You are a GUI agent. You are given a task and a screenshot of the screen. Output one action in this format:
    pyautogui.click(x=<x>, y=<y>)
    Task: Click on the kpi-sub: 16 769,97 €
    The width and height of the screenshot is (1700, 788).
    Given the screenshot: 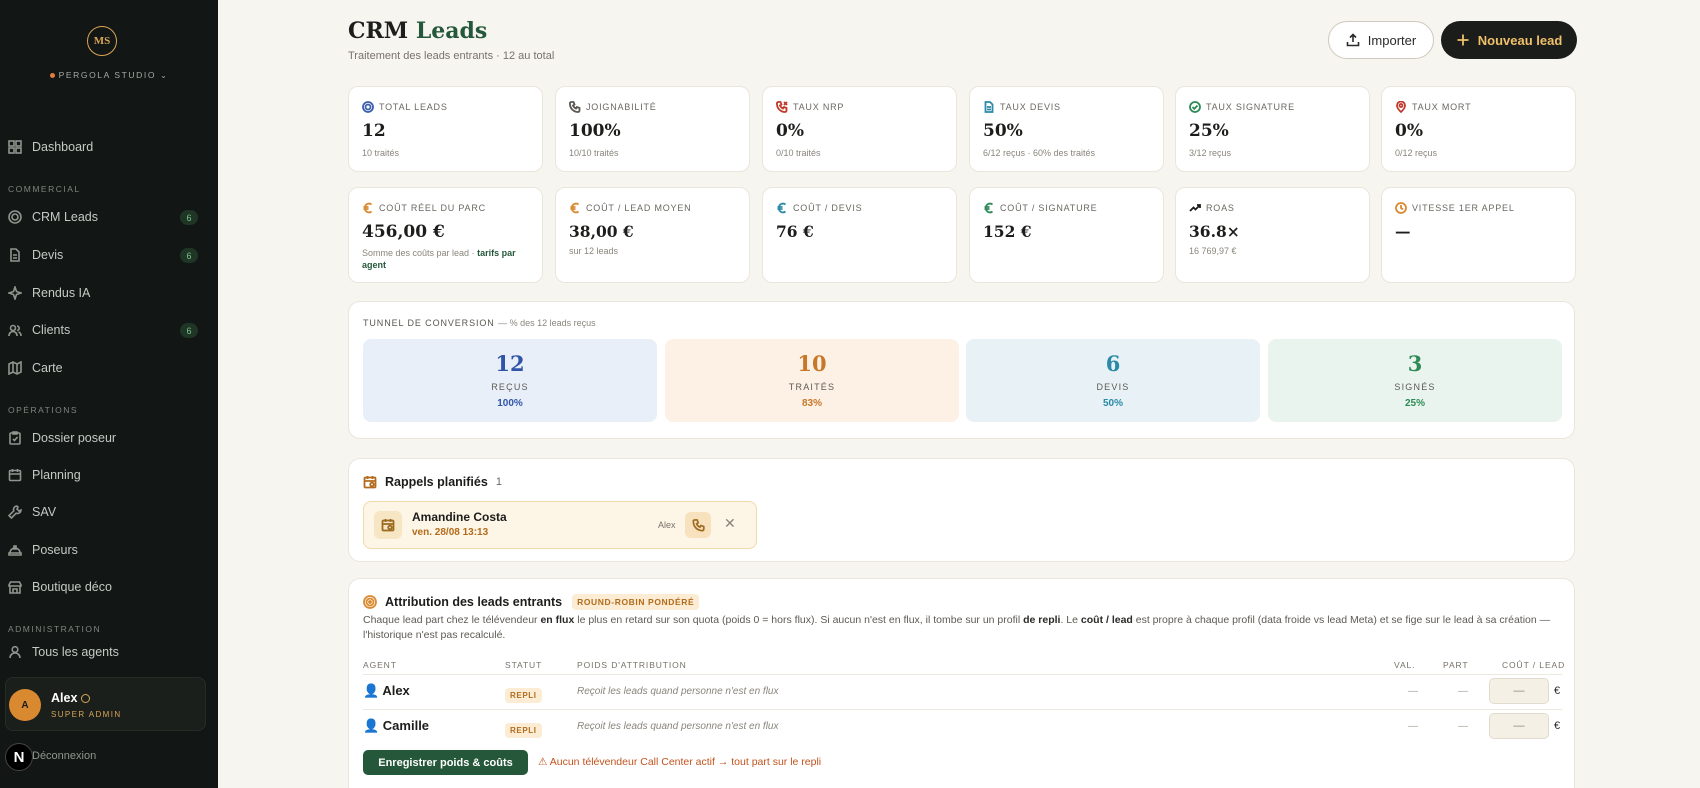 What is the action you would take?
    pyautogui.click(x=1213, y=251)
    